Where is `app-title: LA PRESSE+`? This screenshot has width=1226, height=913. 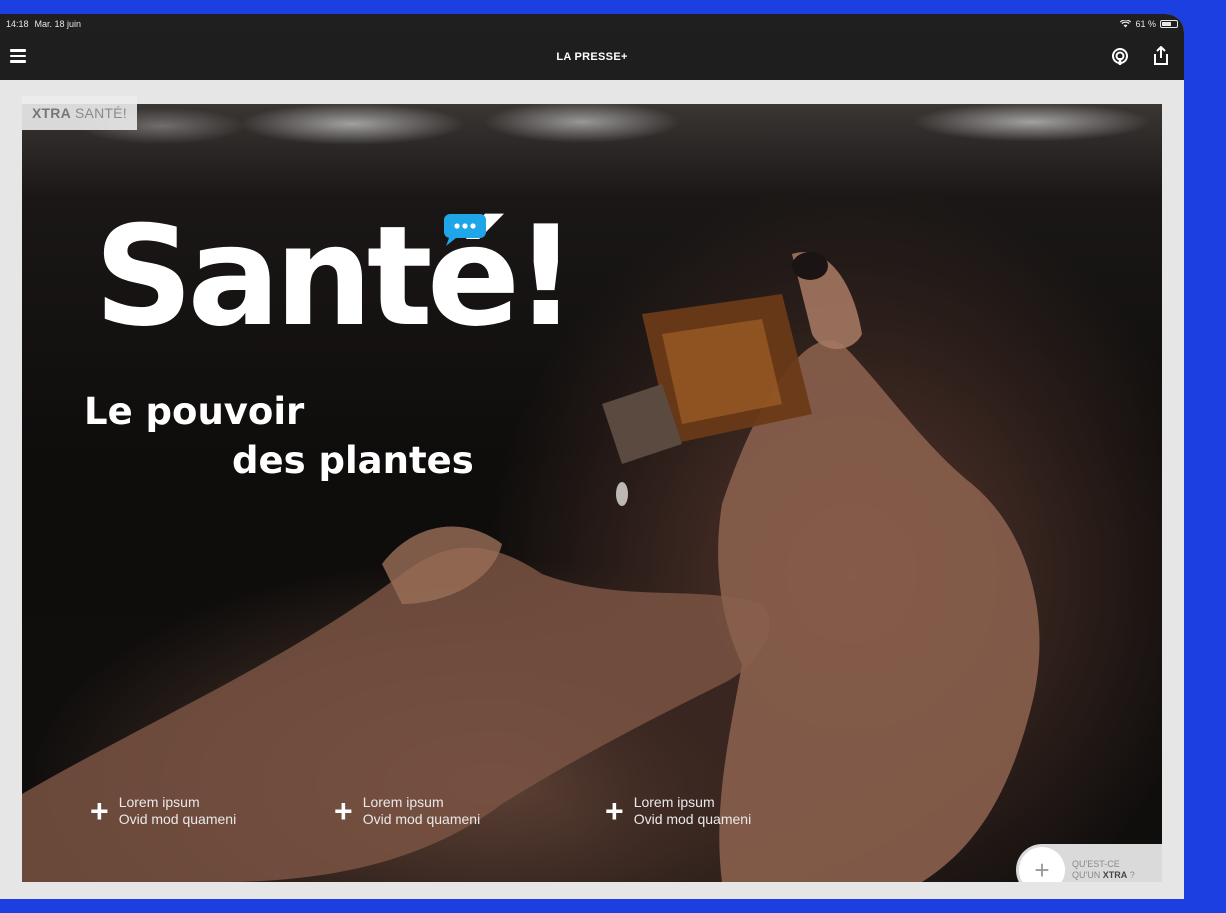
app-title: LA PRESSE+ is located at coordinates (592, 57).